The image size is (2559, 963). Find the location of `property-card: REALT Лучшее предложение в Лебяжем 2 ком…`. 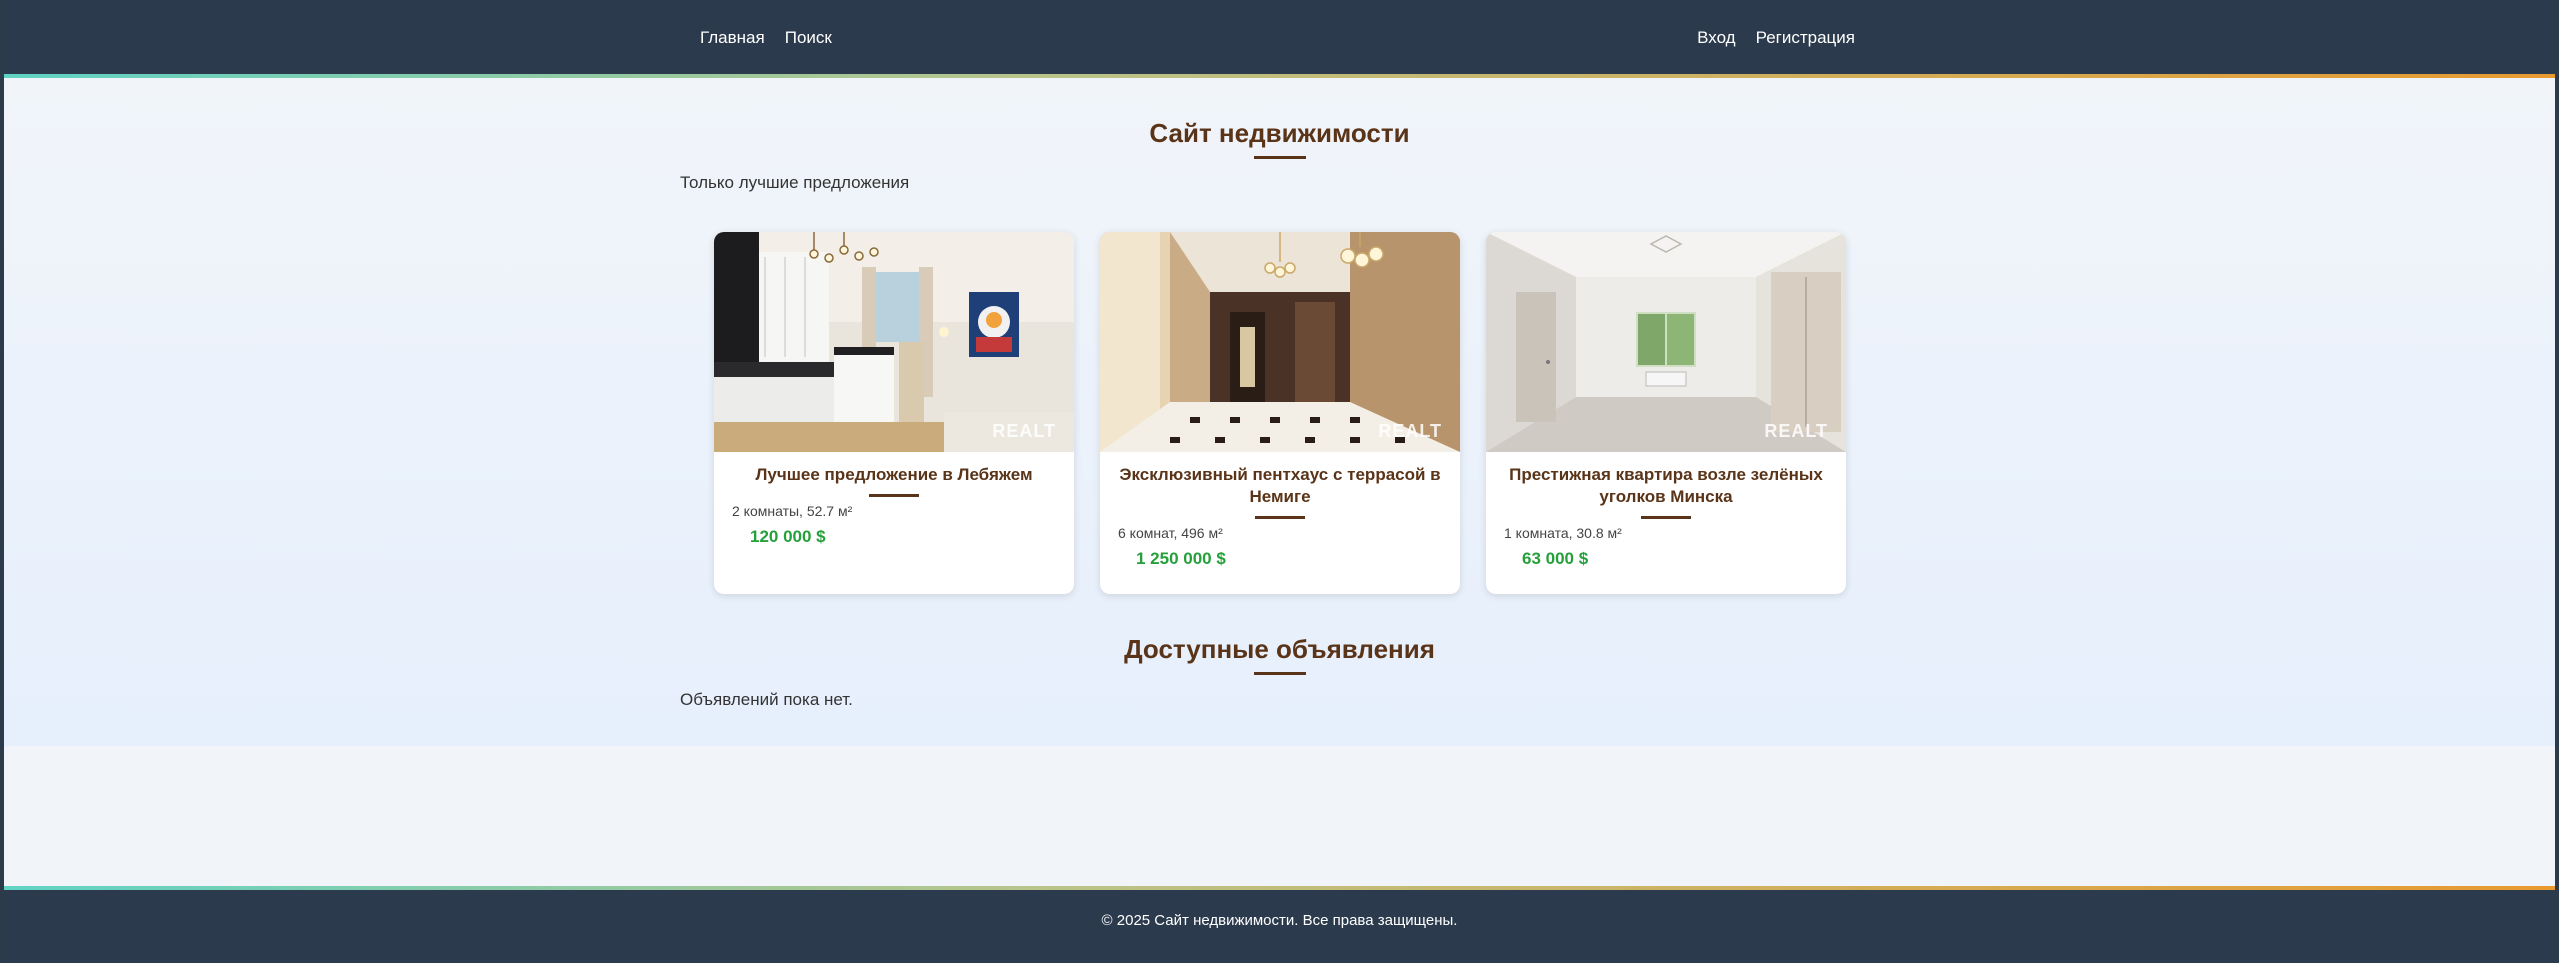

property-card: REALT Лучшее предложение в Лебяжем 2 ком… is located at coordinates (894, 413).